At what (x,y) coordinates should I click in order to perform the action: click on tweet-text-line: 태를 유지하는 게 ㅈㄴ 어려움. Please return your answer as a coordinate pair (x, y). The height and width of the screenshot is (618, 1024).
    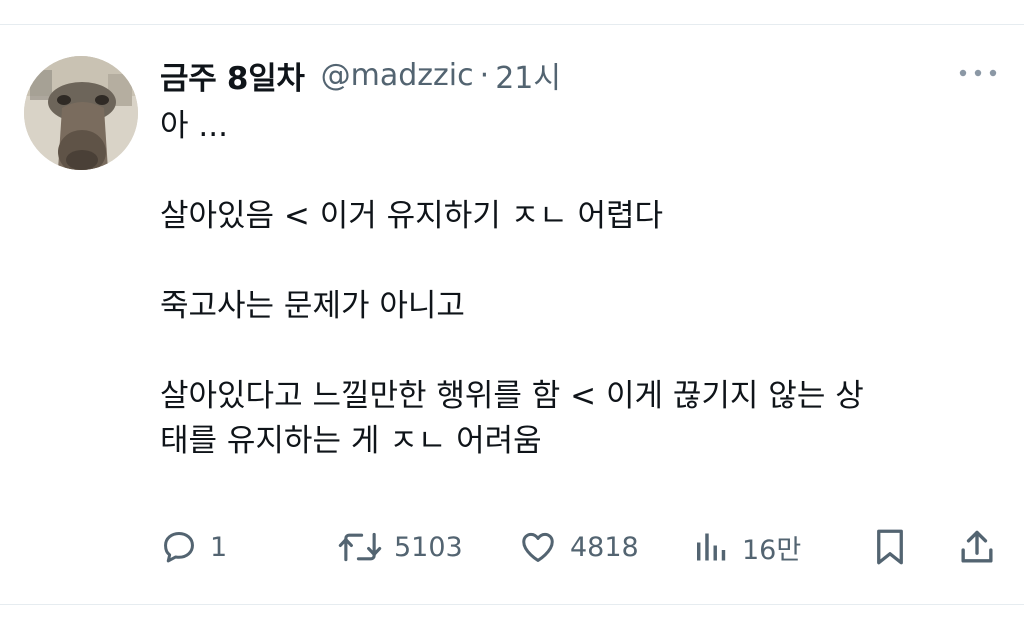
    Looking at the image, I should click on (351, 441).